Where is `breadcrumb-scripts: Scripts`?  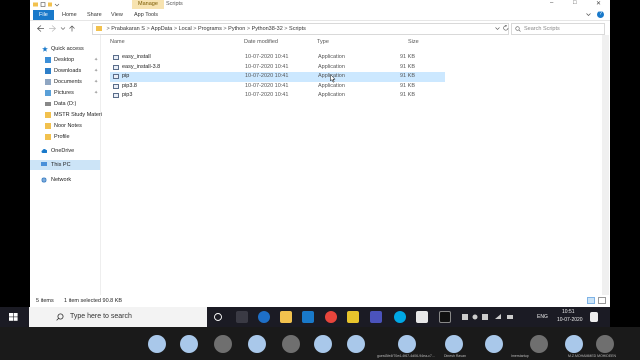
breadcrumb-scripts: Scripts is located at coordinates (297, 29).